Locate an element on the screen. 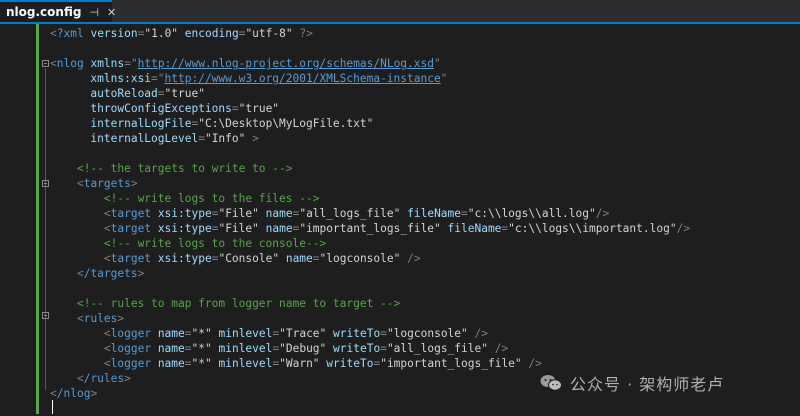 This screenshot has width=800, height=416. change-indicator-bar is located at coordinates (37, 219).